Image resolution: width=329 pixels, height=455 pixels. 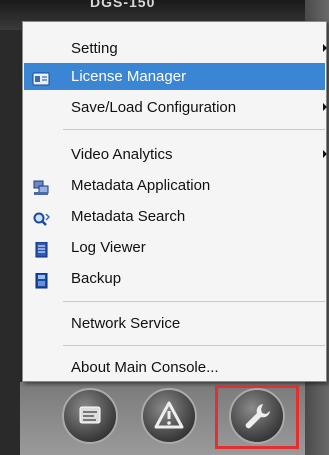 I want to click on menu-item-setting: Setting, so click(x=175, y=48).